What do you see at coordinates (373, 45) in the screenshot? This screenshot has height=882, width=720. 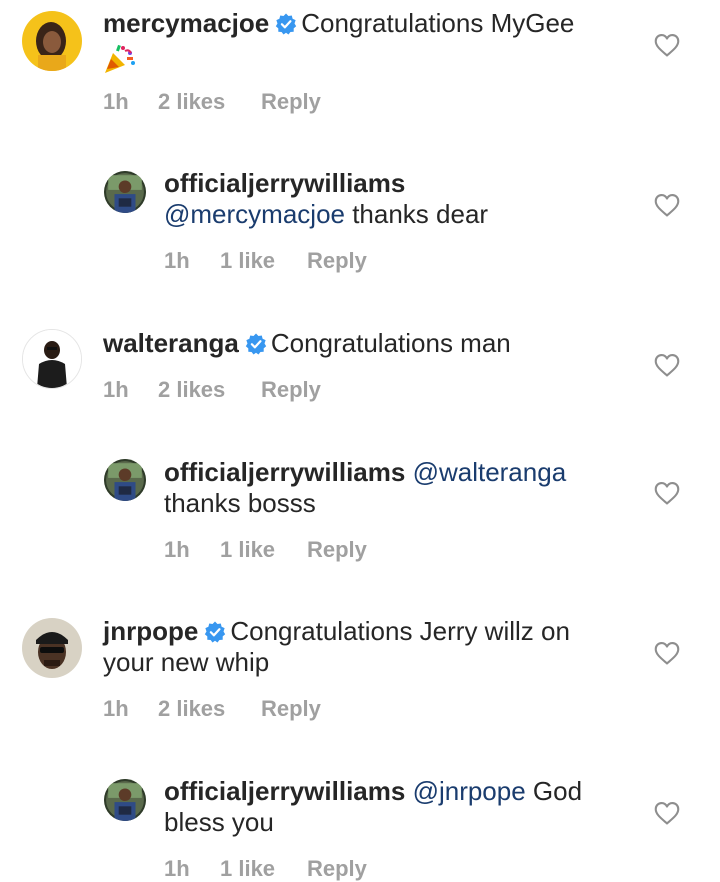 I see `comment-text: mercymacjoe Congratulations MyGee` at bounding box center [373, 45].